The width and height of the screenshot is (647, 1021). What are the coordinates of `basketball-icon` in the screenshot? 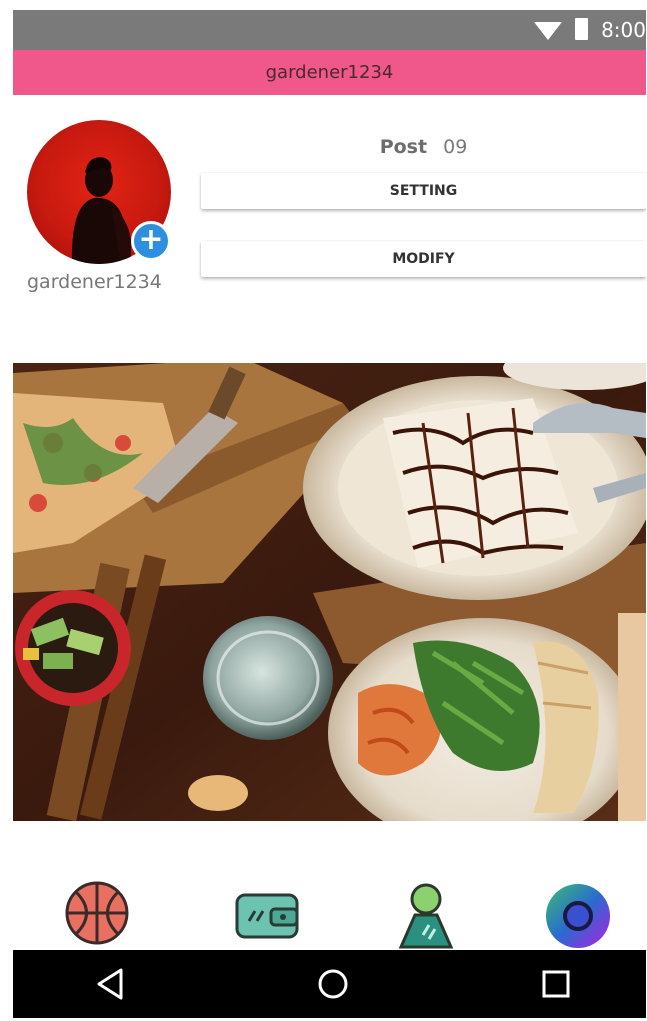 It's located at (100, 916).